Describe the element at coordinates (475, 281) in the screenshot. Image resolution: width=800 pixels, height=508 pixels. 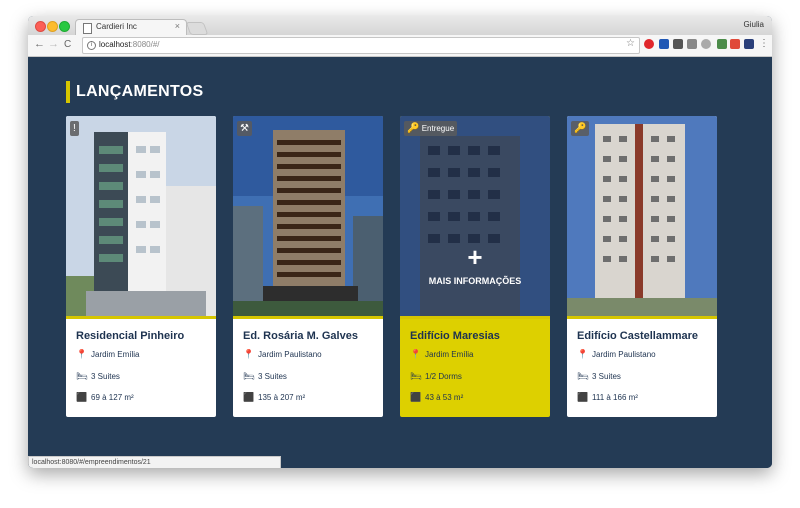
I see `more-info-label: MAIS INFORMAÇÕES` at that location.